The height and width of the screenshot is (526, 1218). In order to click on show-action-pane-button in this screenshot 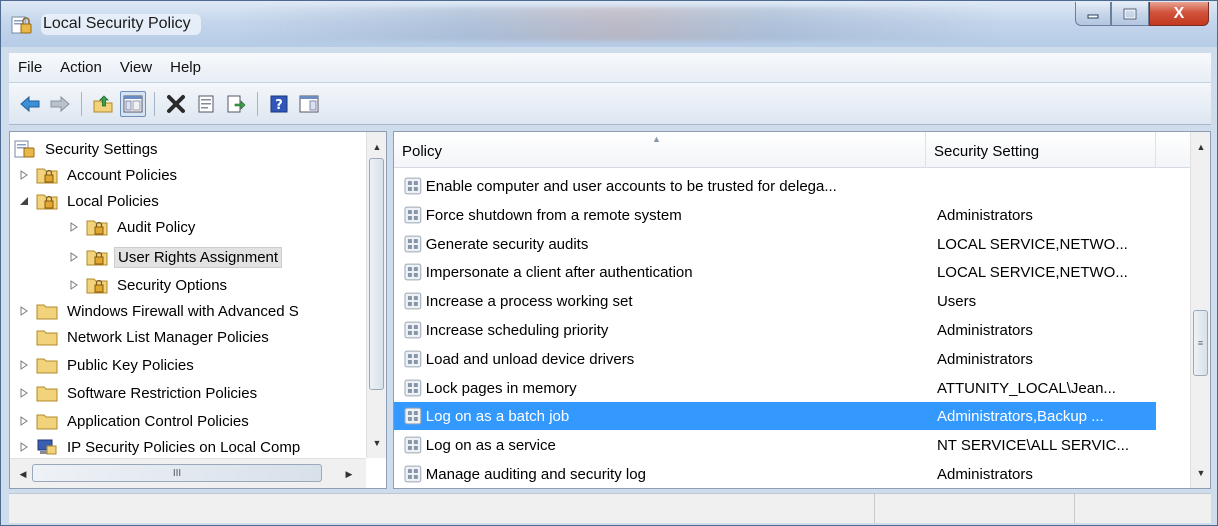, I will do `click(309, 104)`.